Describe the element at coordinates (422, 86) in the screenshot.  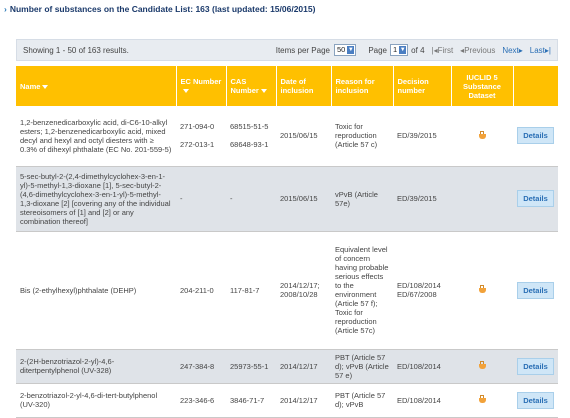
I see `col-decision-number: Decision number` at that location.